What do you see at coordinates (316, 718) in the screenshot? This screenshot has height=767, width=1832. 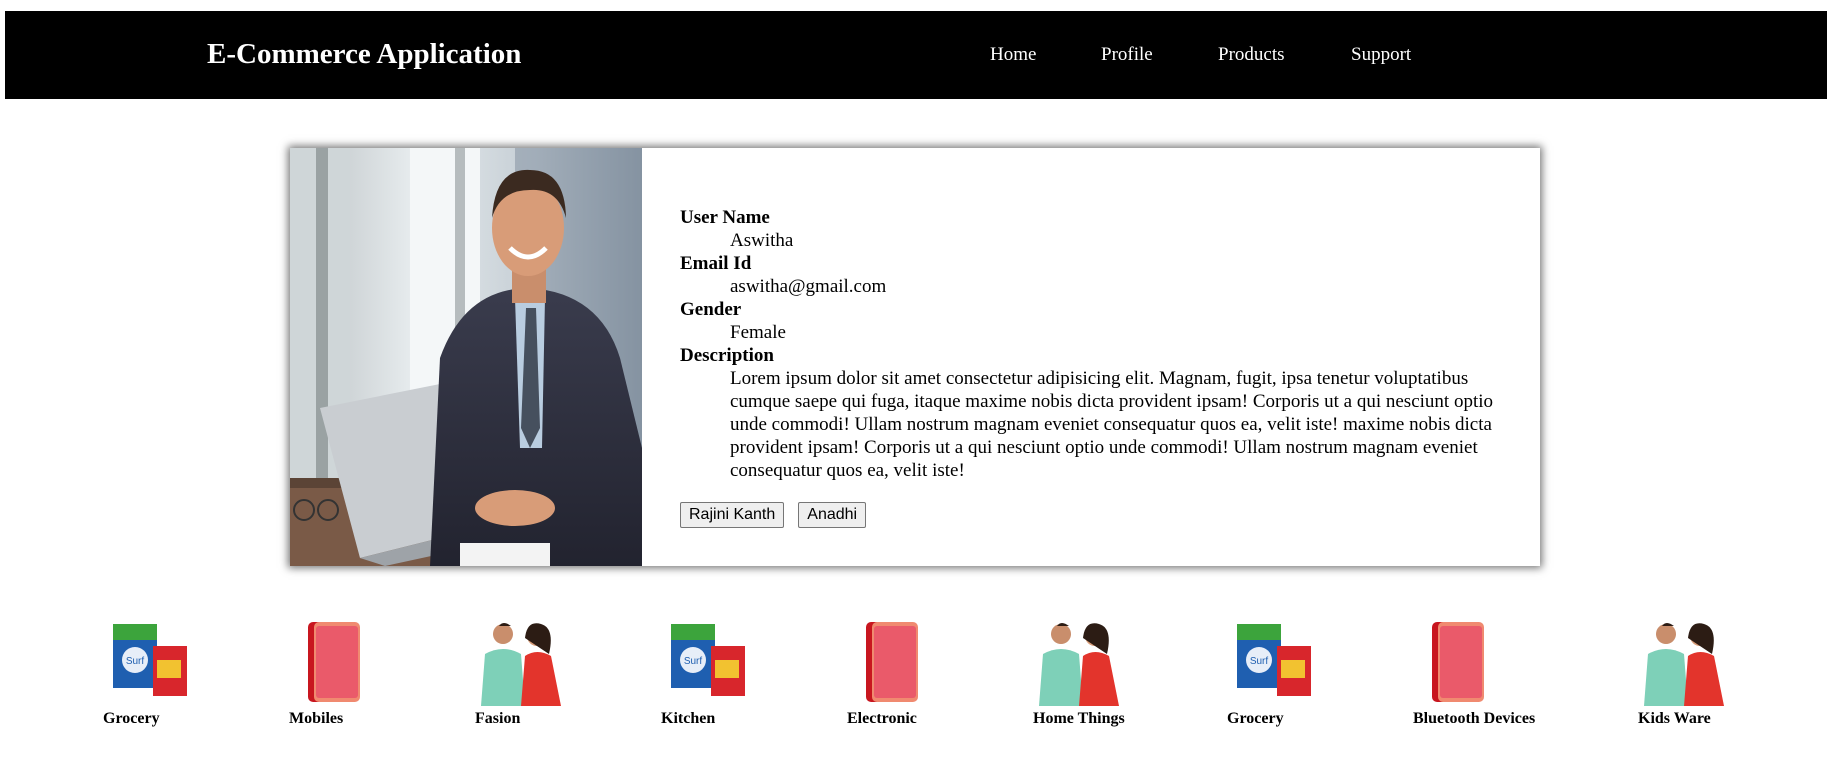 I see `category-label: Mobiles` at bounding box center [316, 718].